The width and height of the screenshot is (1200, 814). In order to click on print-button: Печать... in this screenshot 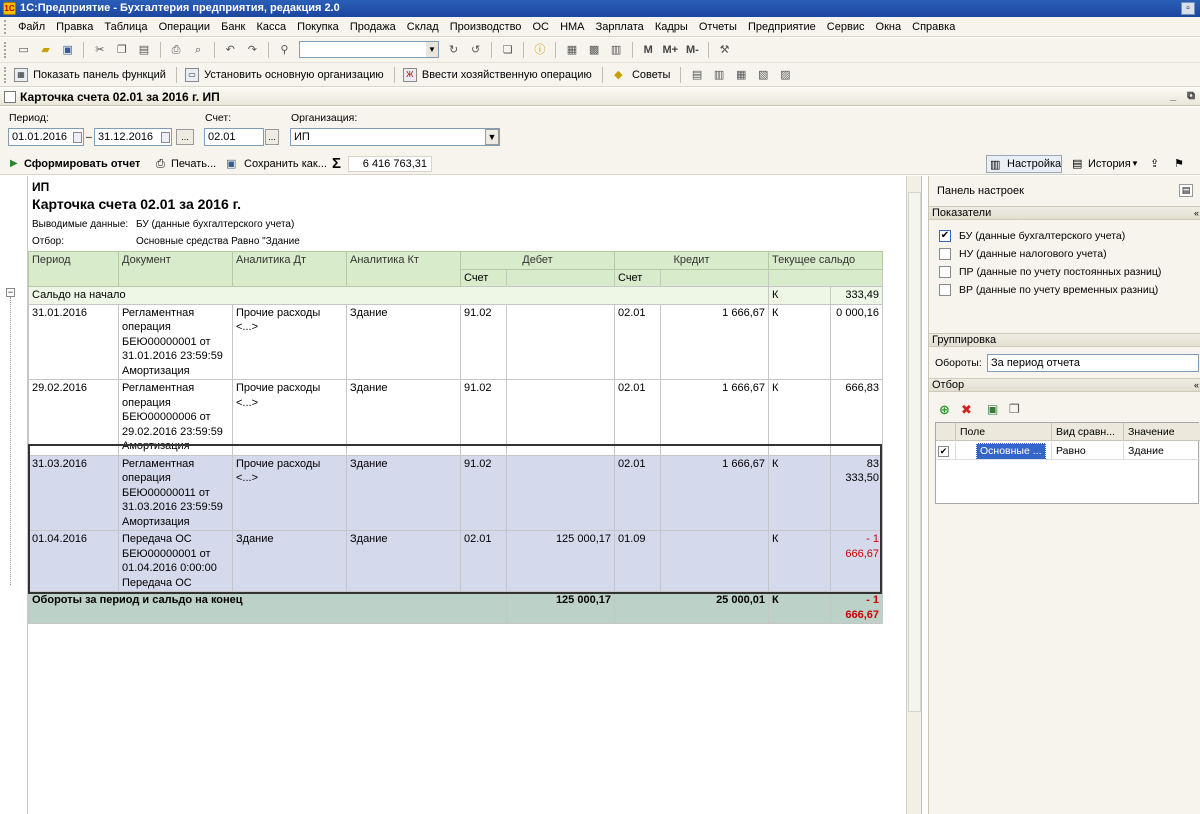, I will do `click(193, 164)`.